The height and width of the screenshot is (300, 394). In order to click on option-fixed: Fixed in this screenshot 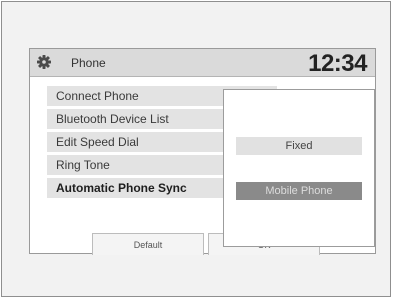, I will do `click(299, 146)`.